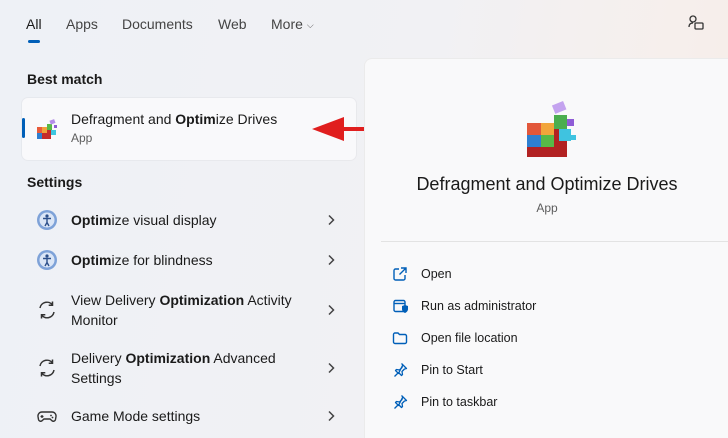  Describe the element at coordinates (696, 23) in the screenshot. I see `connected-accounts-icon` at that location.